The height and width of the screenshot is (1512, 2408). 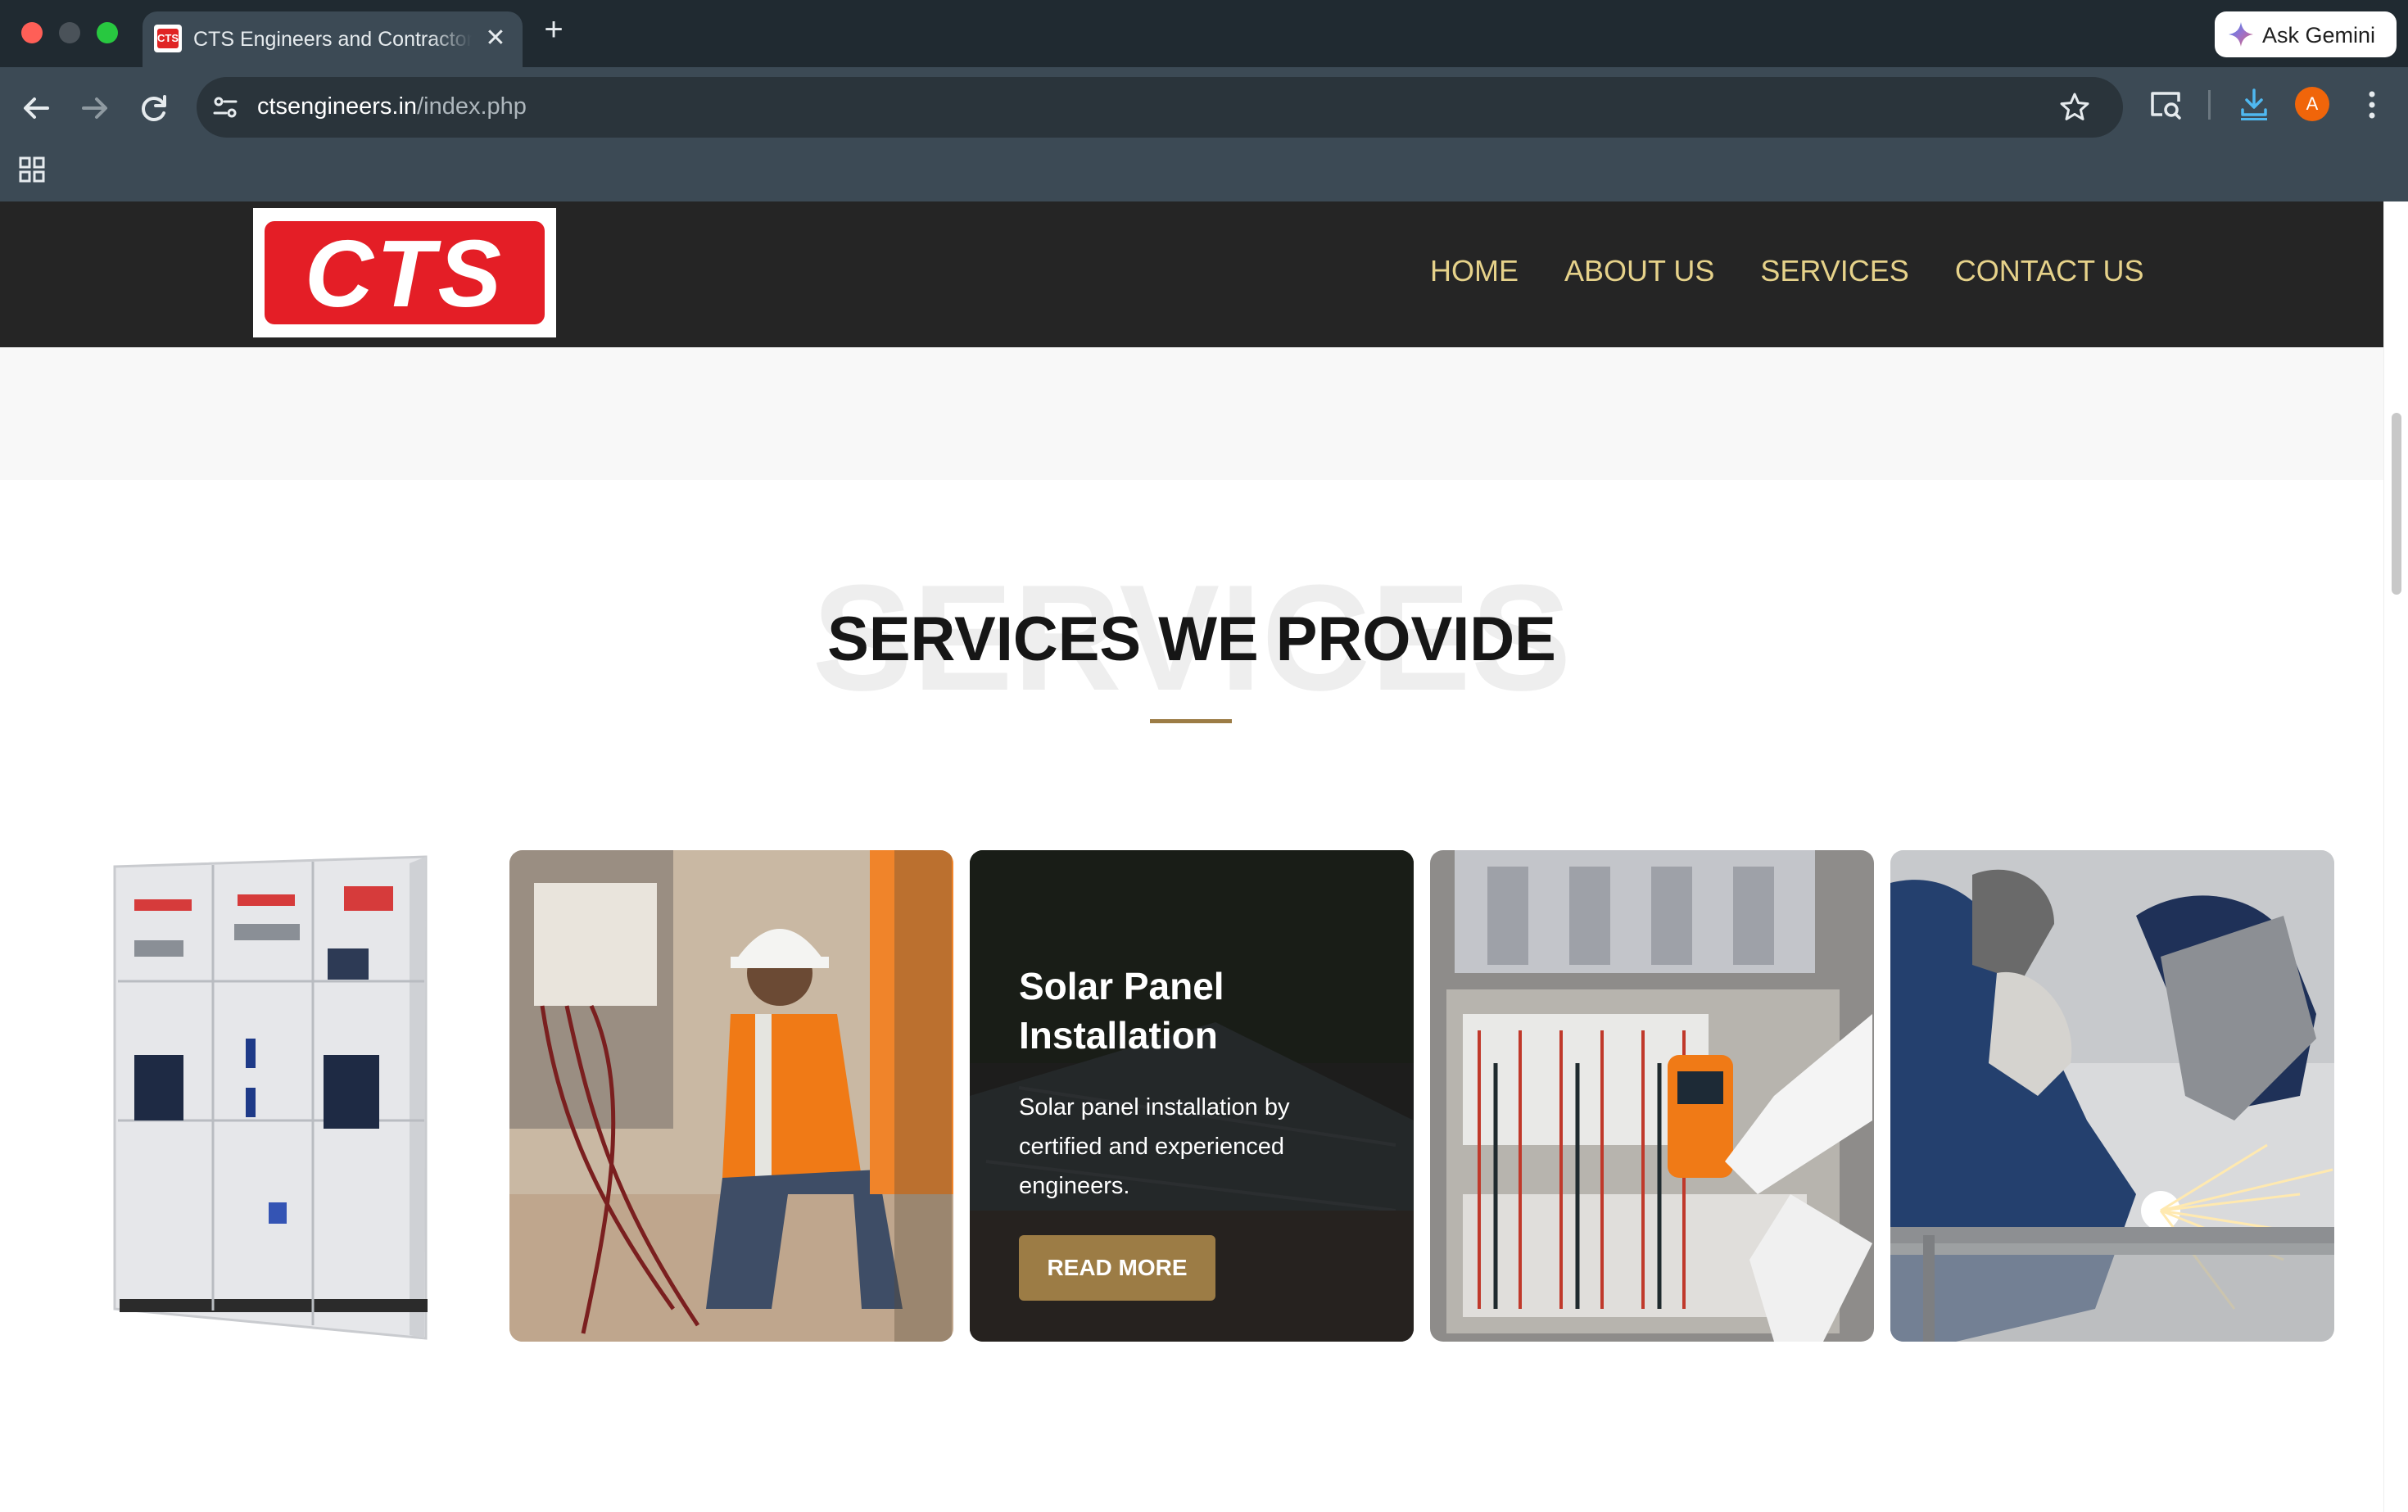 What do you see at coordinates (107, 32) in the screenshot?
I see `window-zoom-button` at bounding box center [107, 32].